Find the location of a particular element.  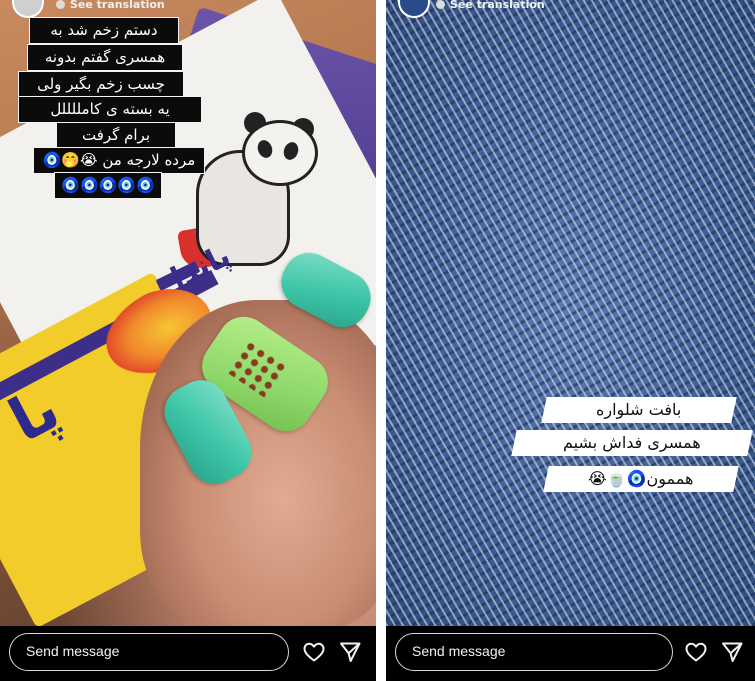

caption-line: همسری فداش بشیم is located at coordinates (632, 443).